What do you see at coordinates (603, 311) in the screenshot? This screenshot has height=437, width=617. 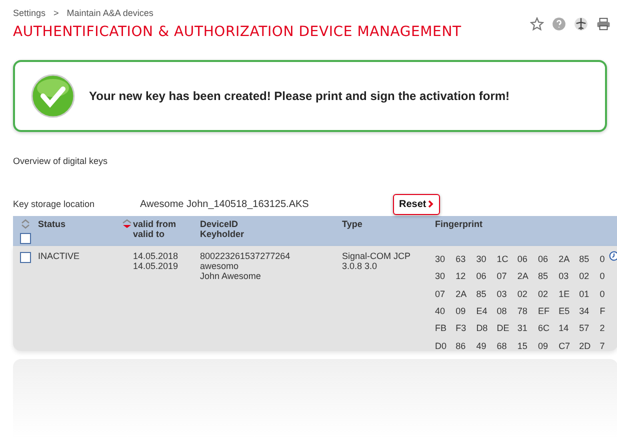 I see `fingerprint-byte: F` at bounding box center [603, 311].